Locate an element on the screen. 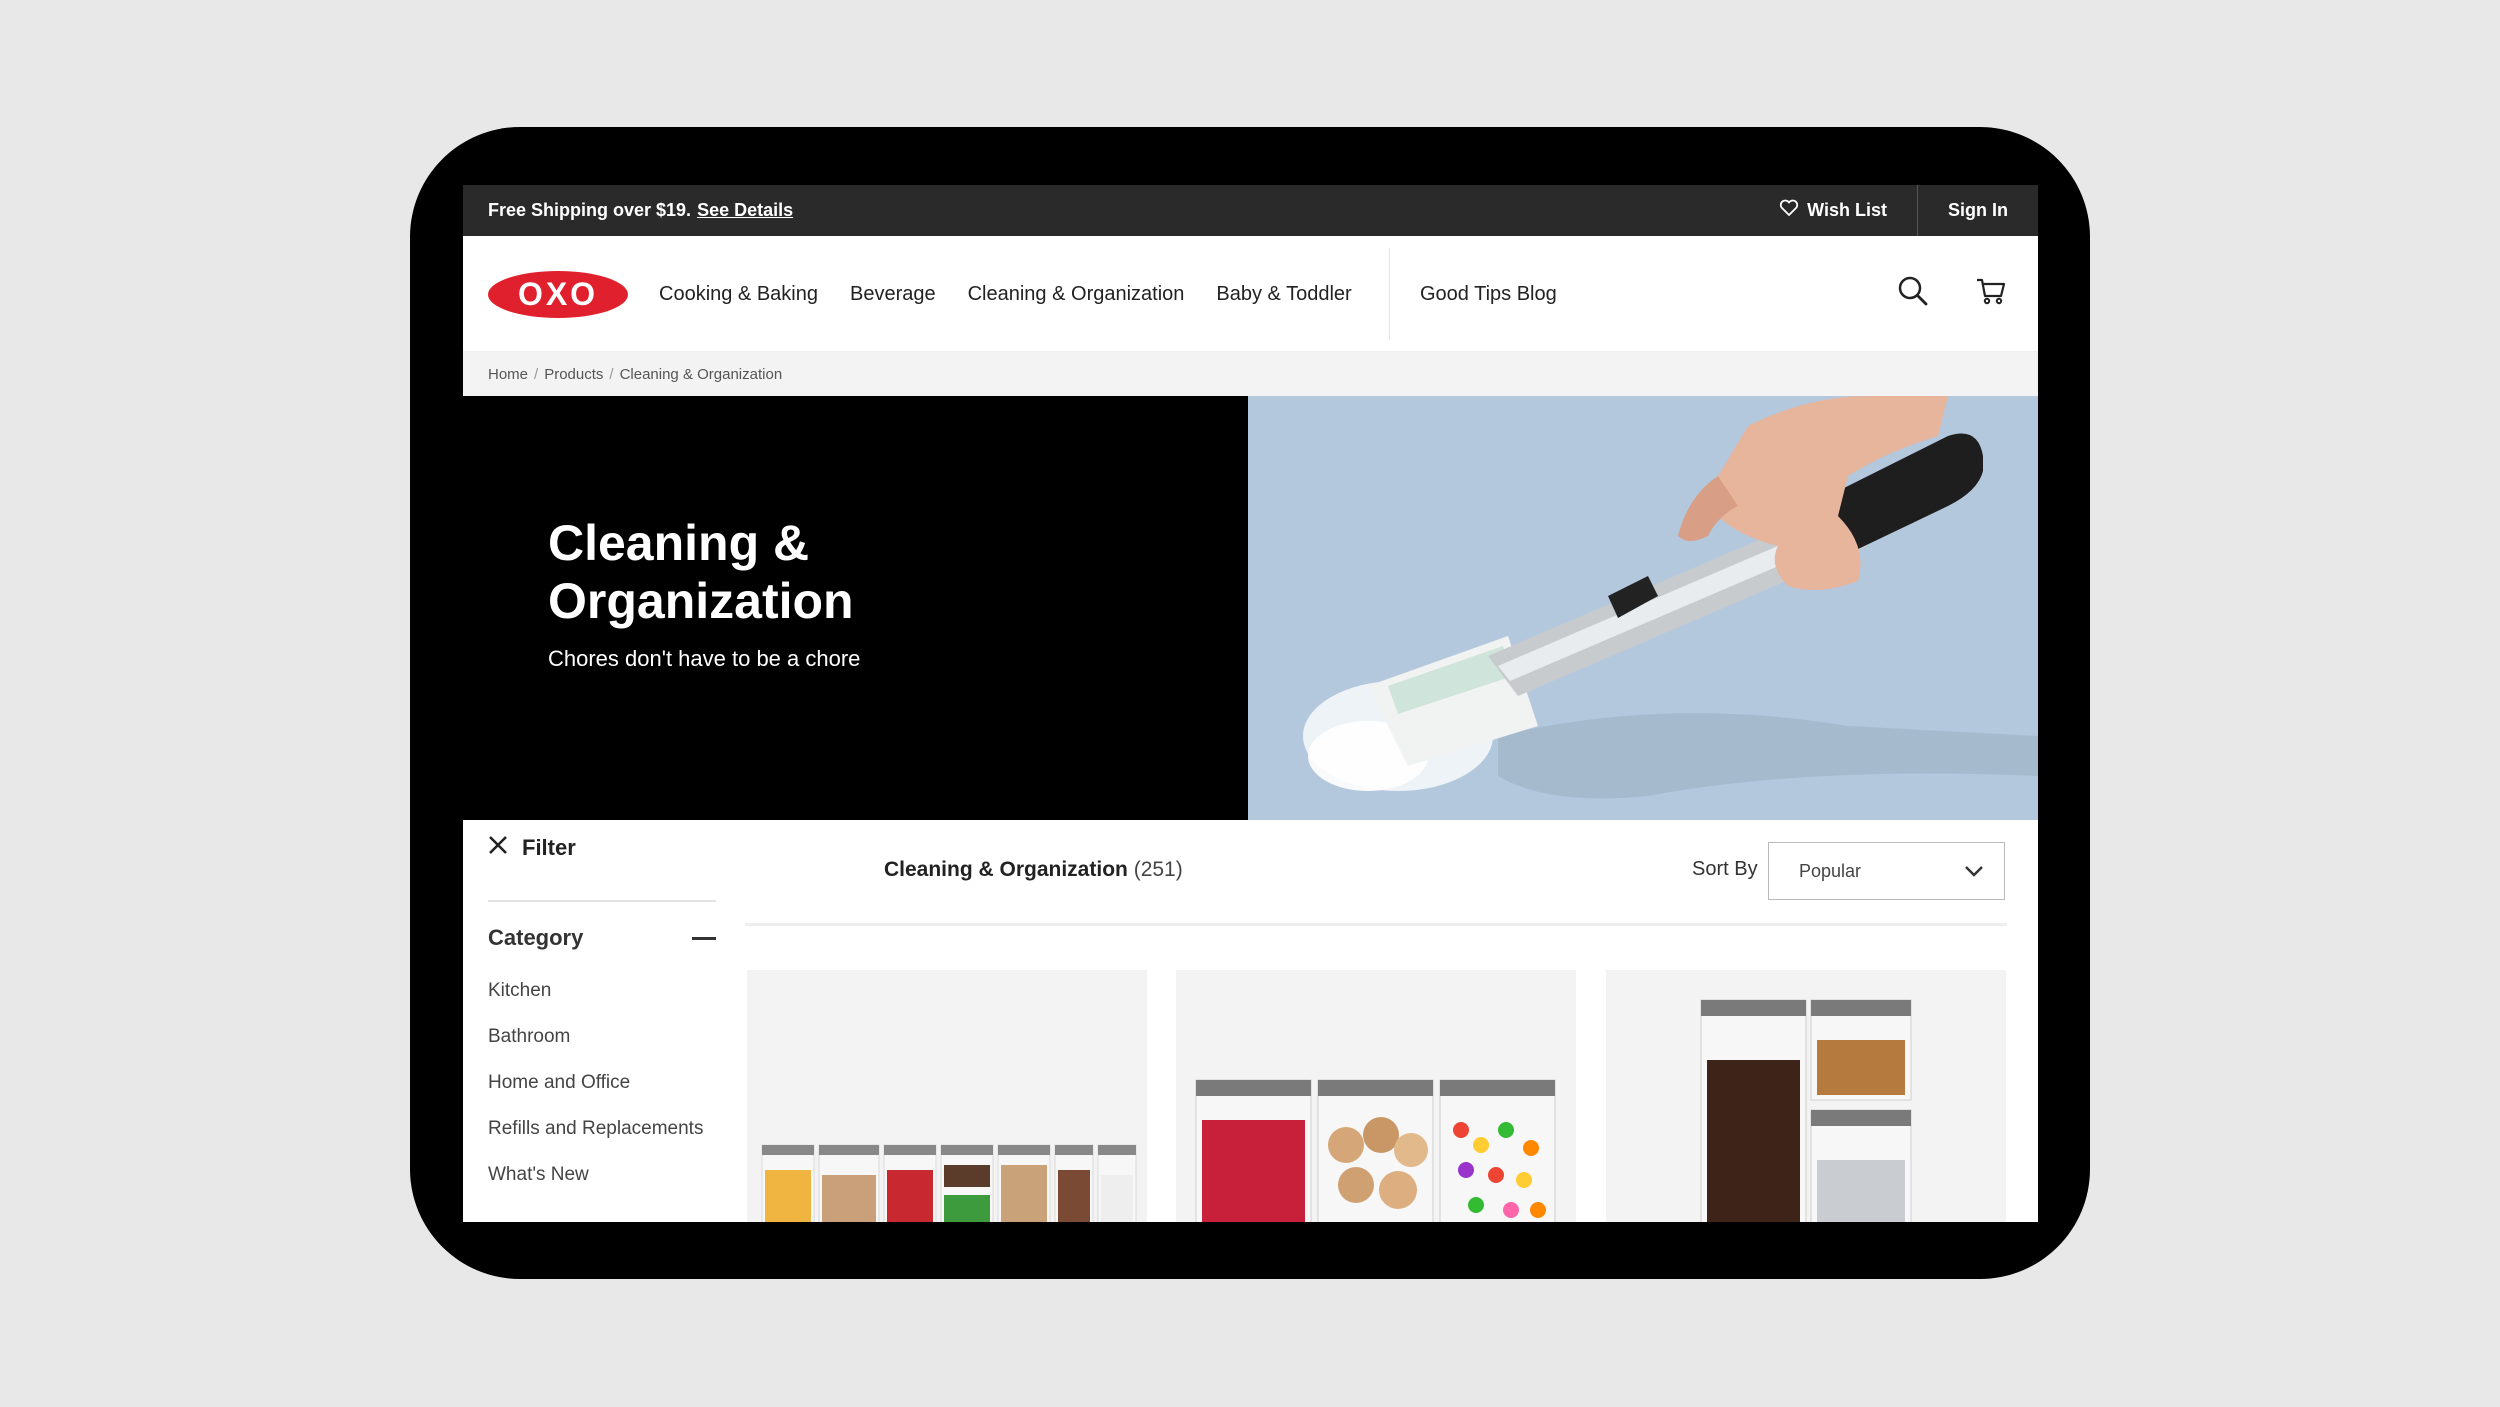 The width and height of the screenshot is (2500, 1407). promo-message: Free Shipping over $19. See Details is located at coordinates (640, 210).